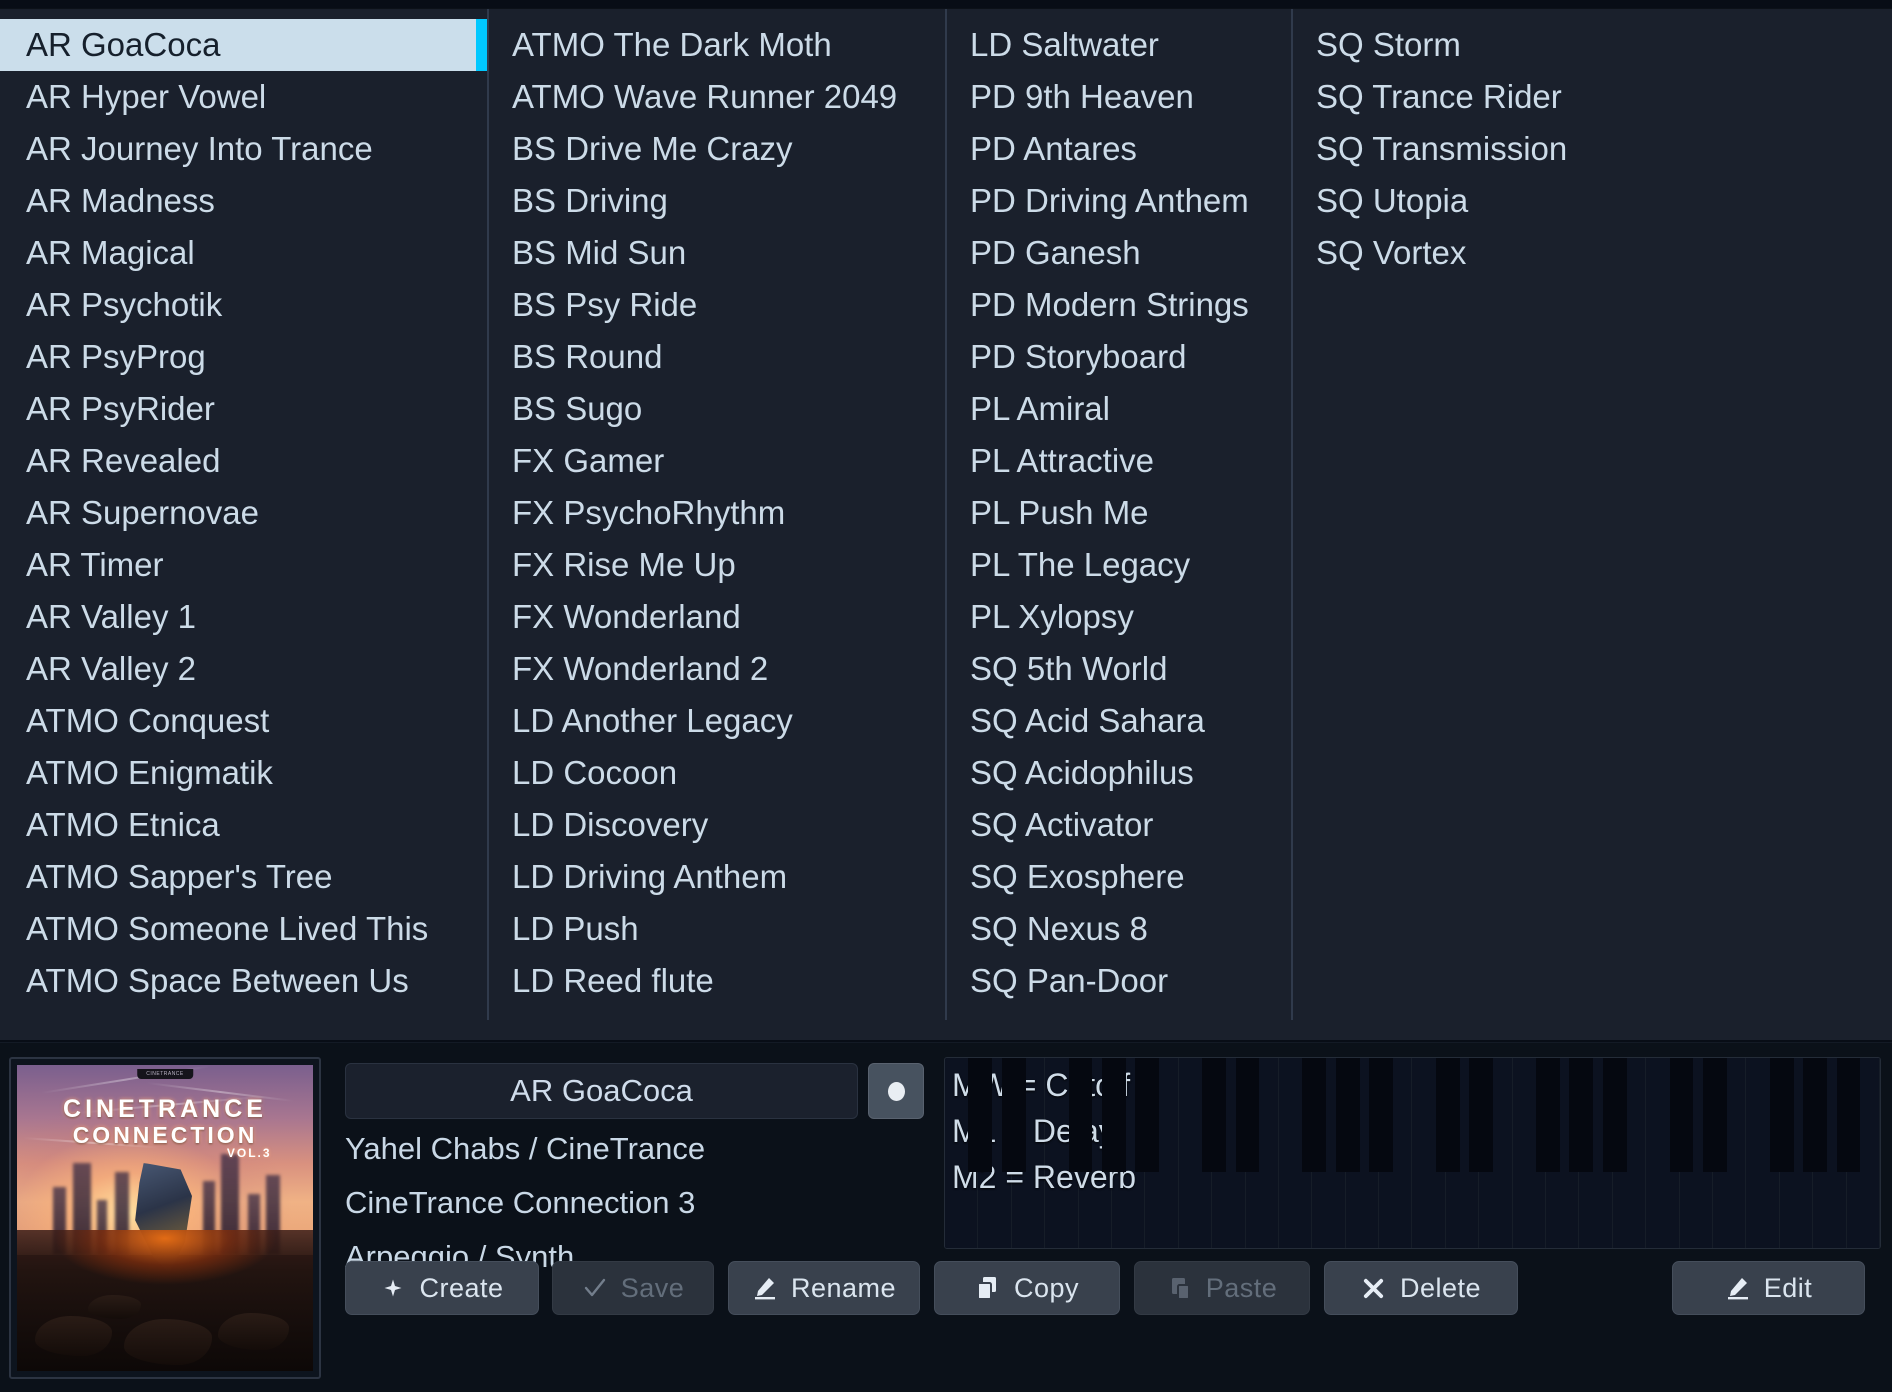  What do you see at coordinates (244, 981) in the screenshot?
I see `preset-list-item: ATMO Space Between Us` at bounding box center [244, 981].